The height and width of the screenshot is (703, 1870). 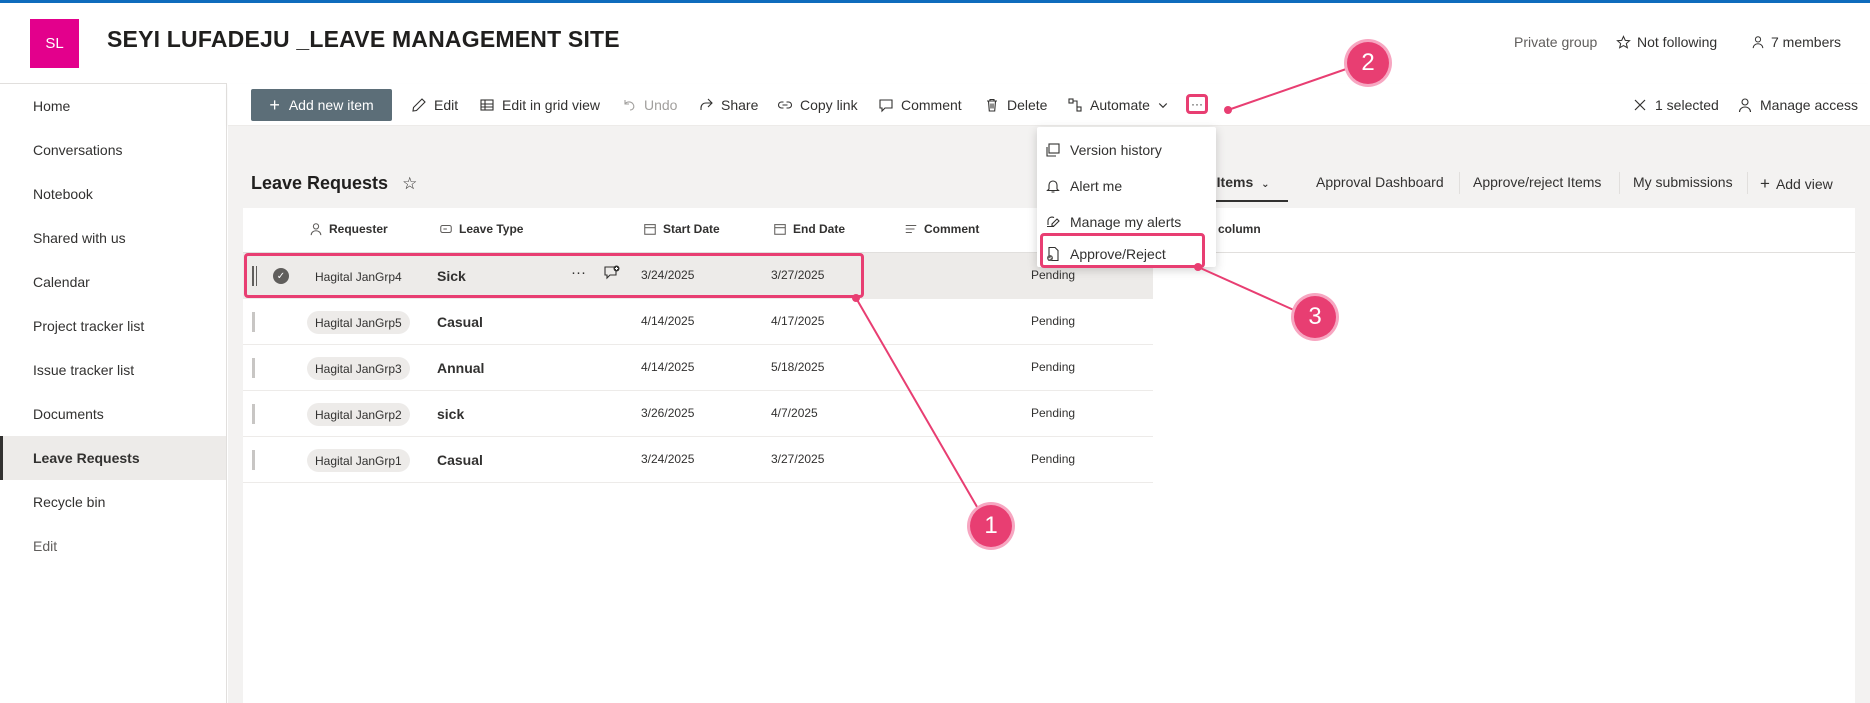 What do you see at coordinates (113, 238) in the screenshot?
I see `nav-shared-with-us: Shared with us` at bounding box center [113, 238].